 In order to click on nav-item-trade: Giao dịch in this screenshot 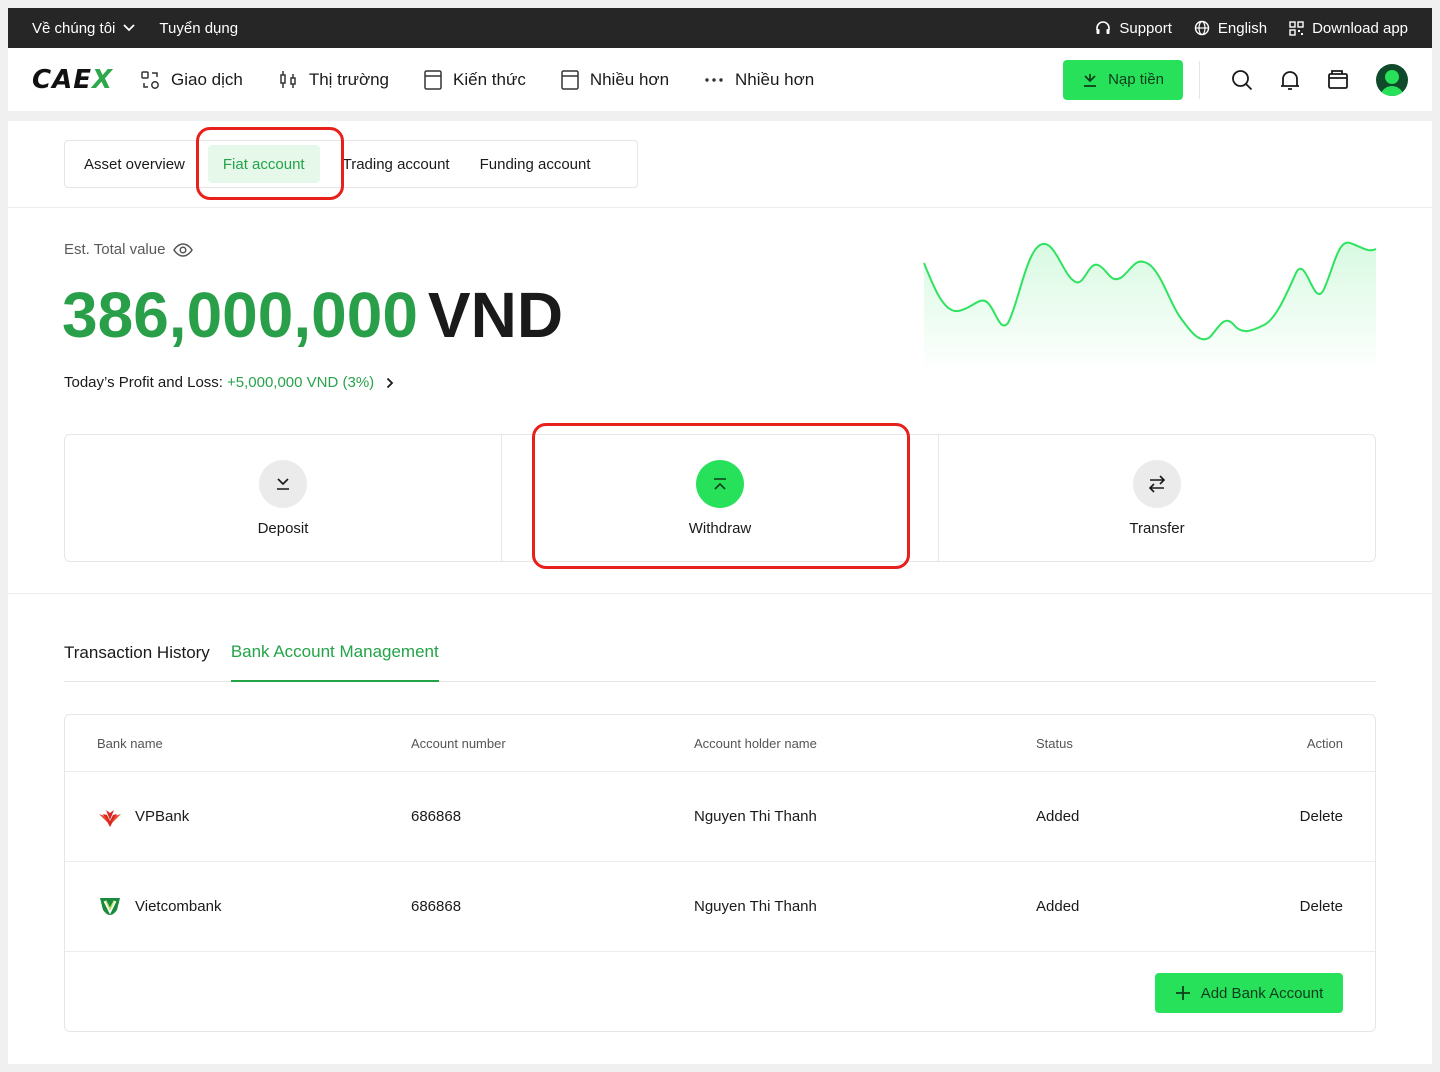, I will do `click(191, 80)`.